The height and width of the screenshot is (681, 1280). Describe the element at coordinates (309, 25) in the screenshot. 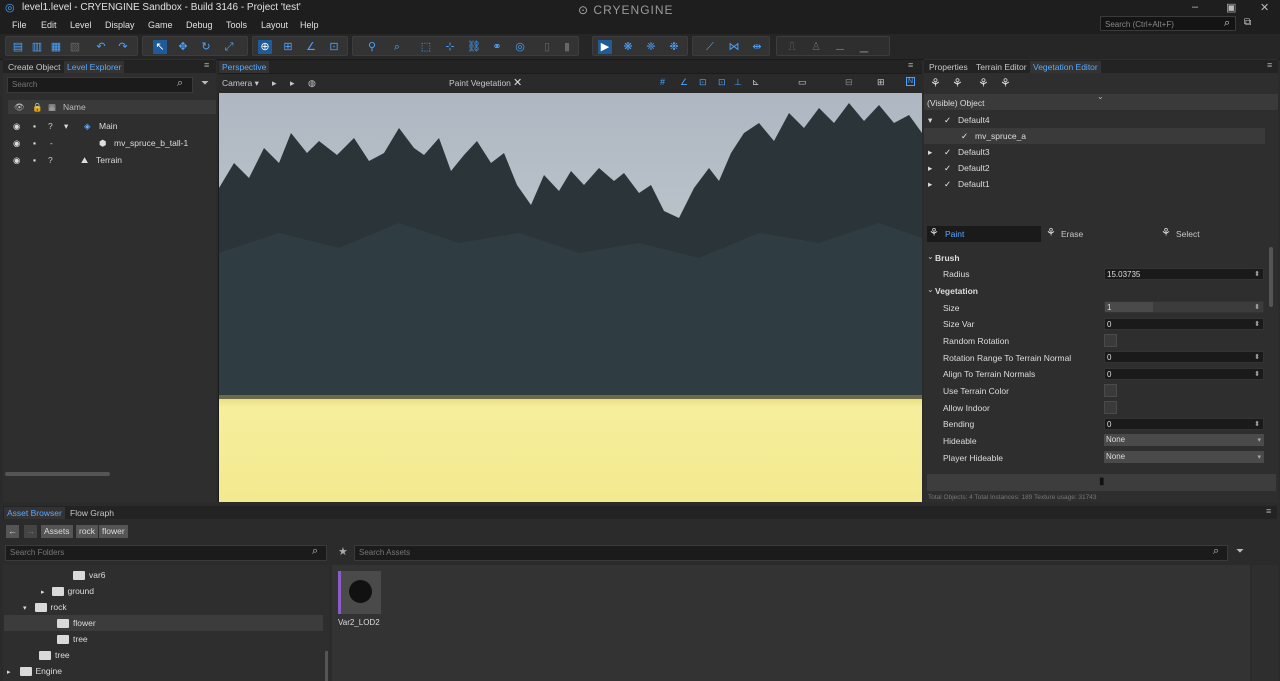

I see `menu-help: Help` at that location.